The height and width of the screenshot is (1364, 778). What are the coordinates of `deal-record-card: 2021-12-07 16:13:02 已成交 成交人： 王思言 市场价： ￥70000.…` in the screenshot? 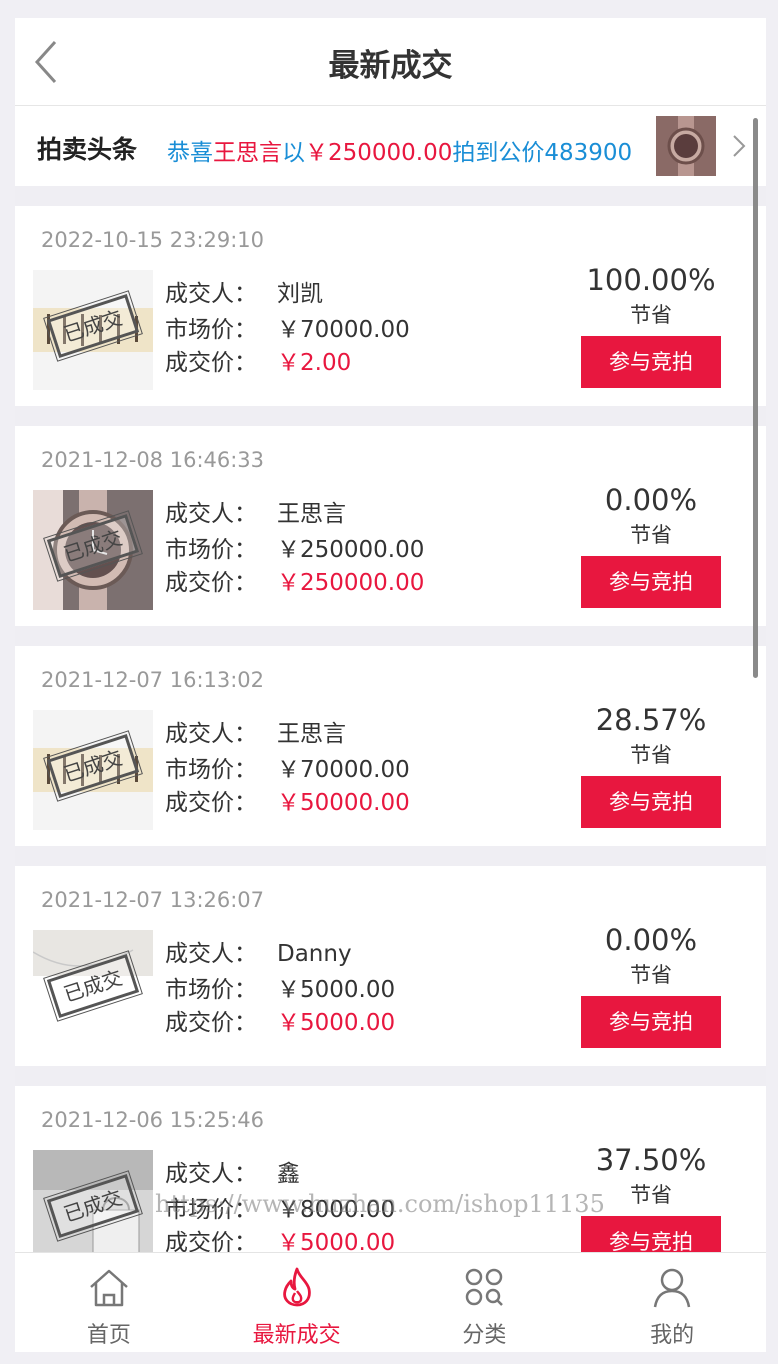 It's located at (390, 746).